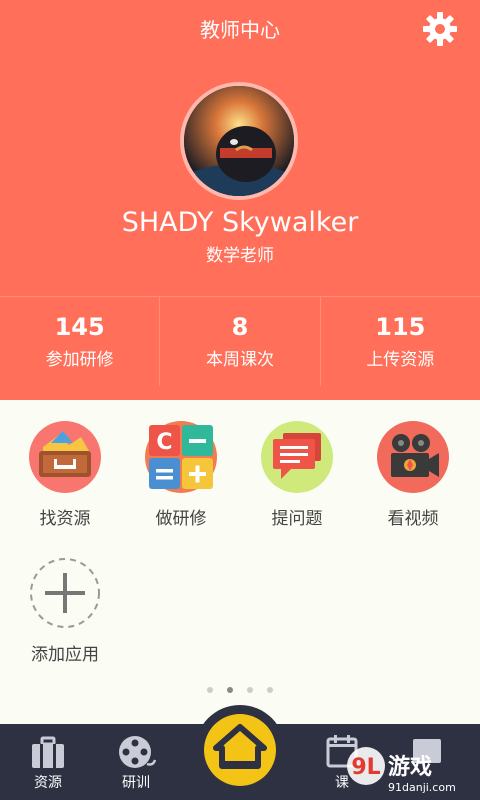 Image resolution: width=480 pixels, height=800 pixels. I want to click on film-camera-icon, so click(413, 457).